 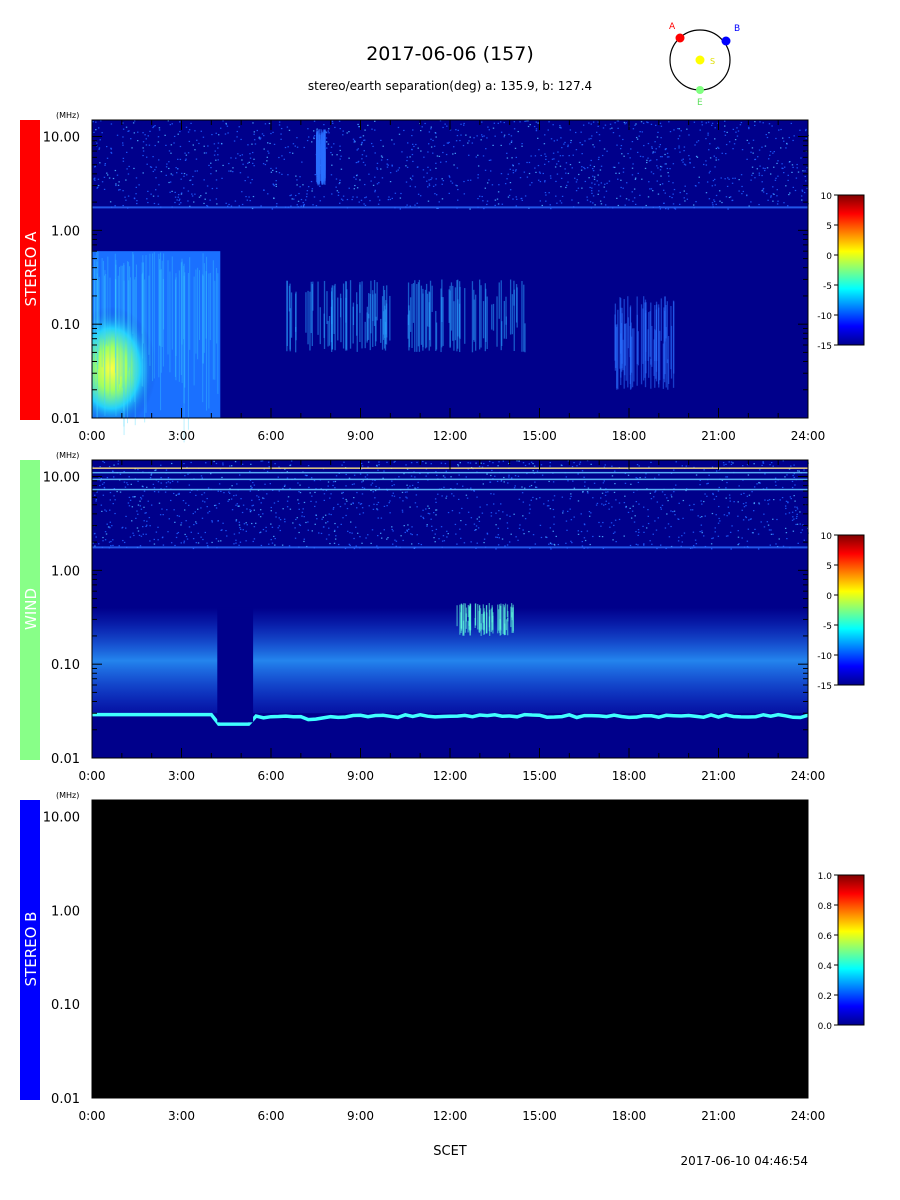 I want to click on x-axis-label: SCET, so click(x=450, y=1151).